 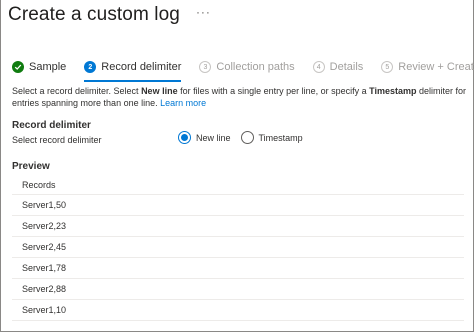 I want to click on table-row: Server1,10, so click(x=238, y=310).